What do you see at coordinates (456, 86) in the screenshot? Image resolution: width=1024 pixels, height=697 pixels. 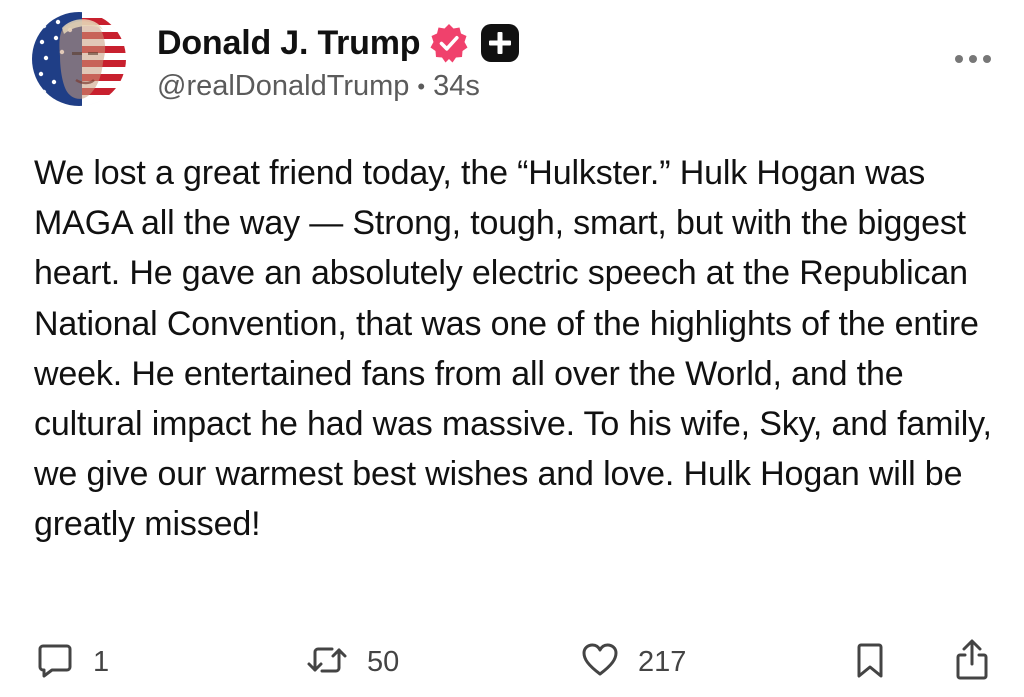 I see `post-timestamp: 34s` at bounding box center [456, 86].